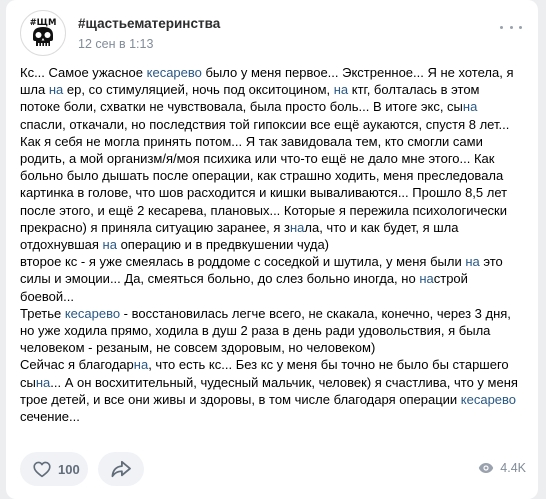 This screenshot has width=546, height=499. I want to click on views-count: 4.4K, so click(513, 468).